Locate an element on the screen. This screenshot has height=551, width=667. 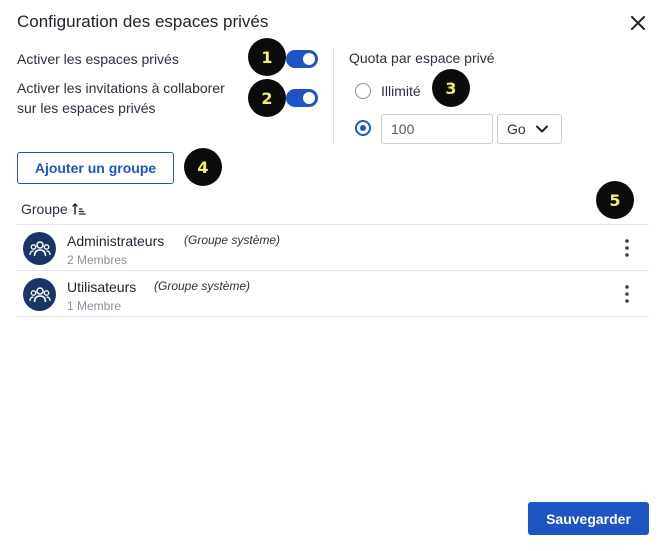
group-column-label: Groupe is located at coordinates (44, 209).